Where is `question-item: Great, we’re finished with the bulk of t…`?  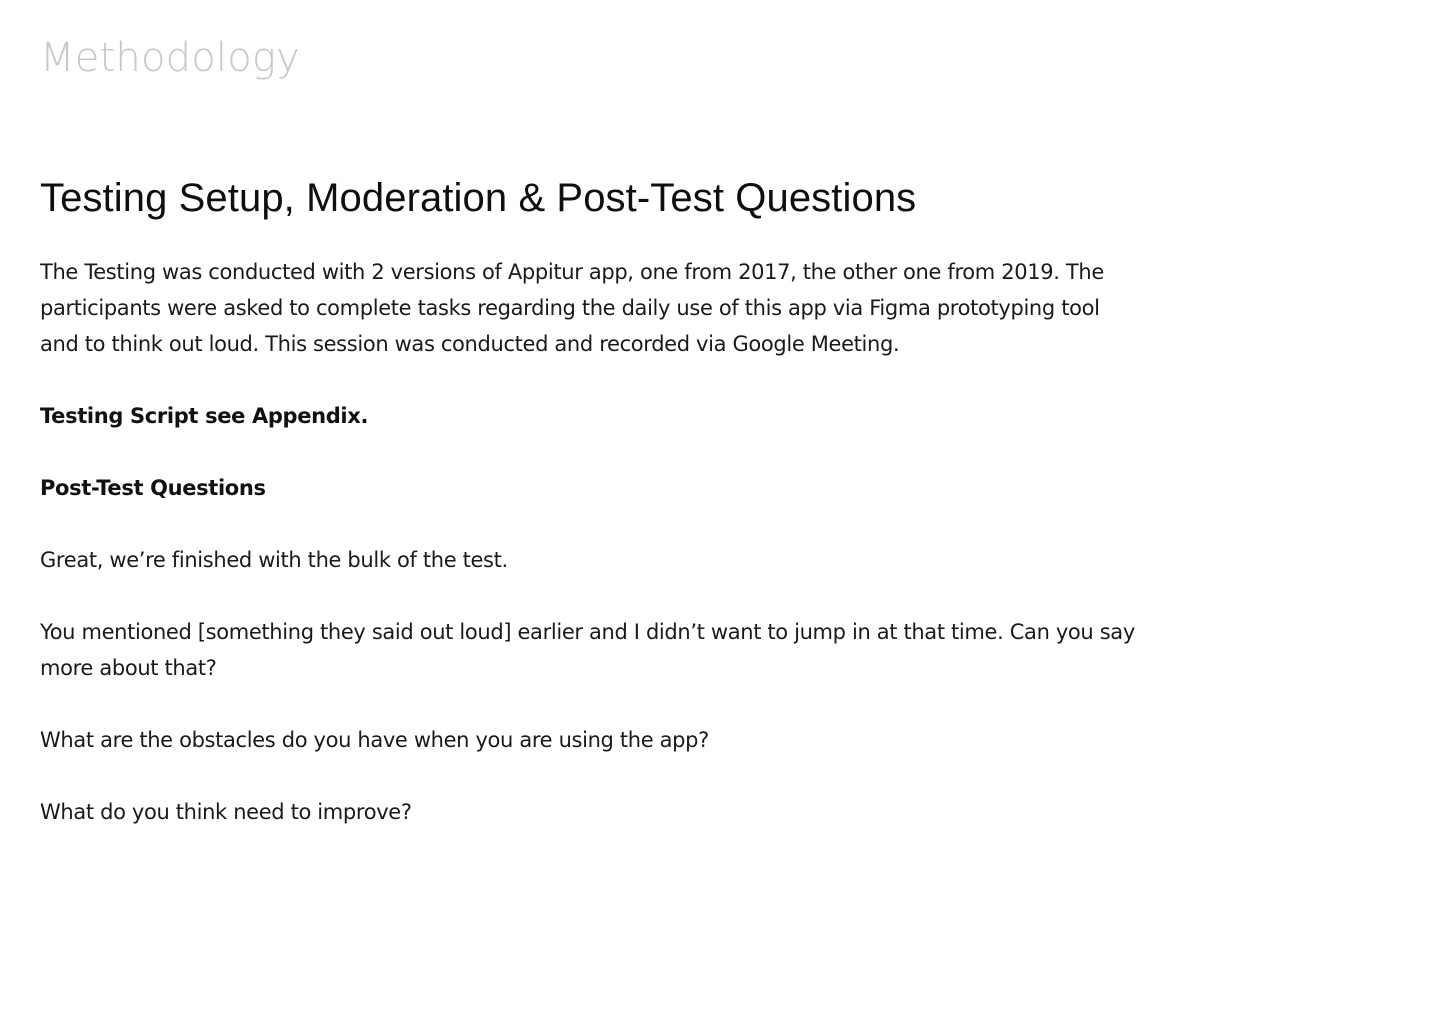 question-item: Great, we’re finished with the bulk of t… is located at coordinates (274, 560).